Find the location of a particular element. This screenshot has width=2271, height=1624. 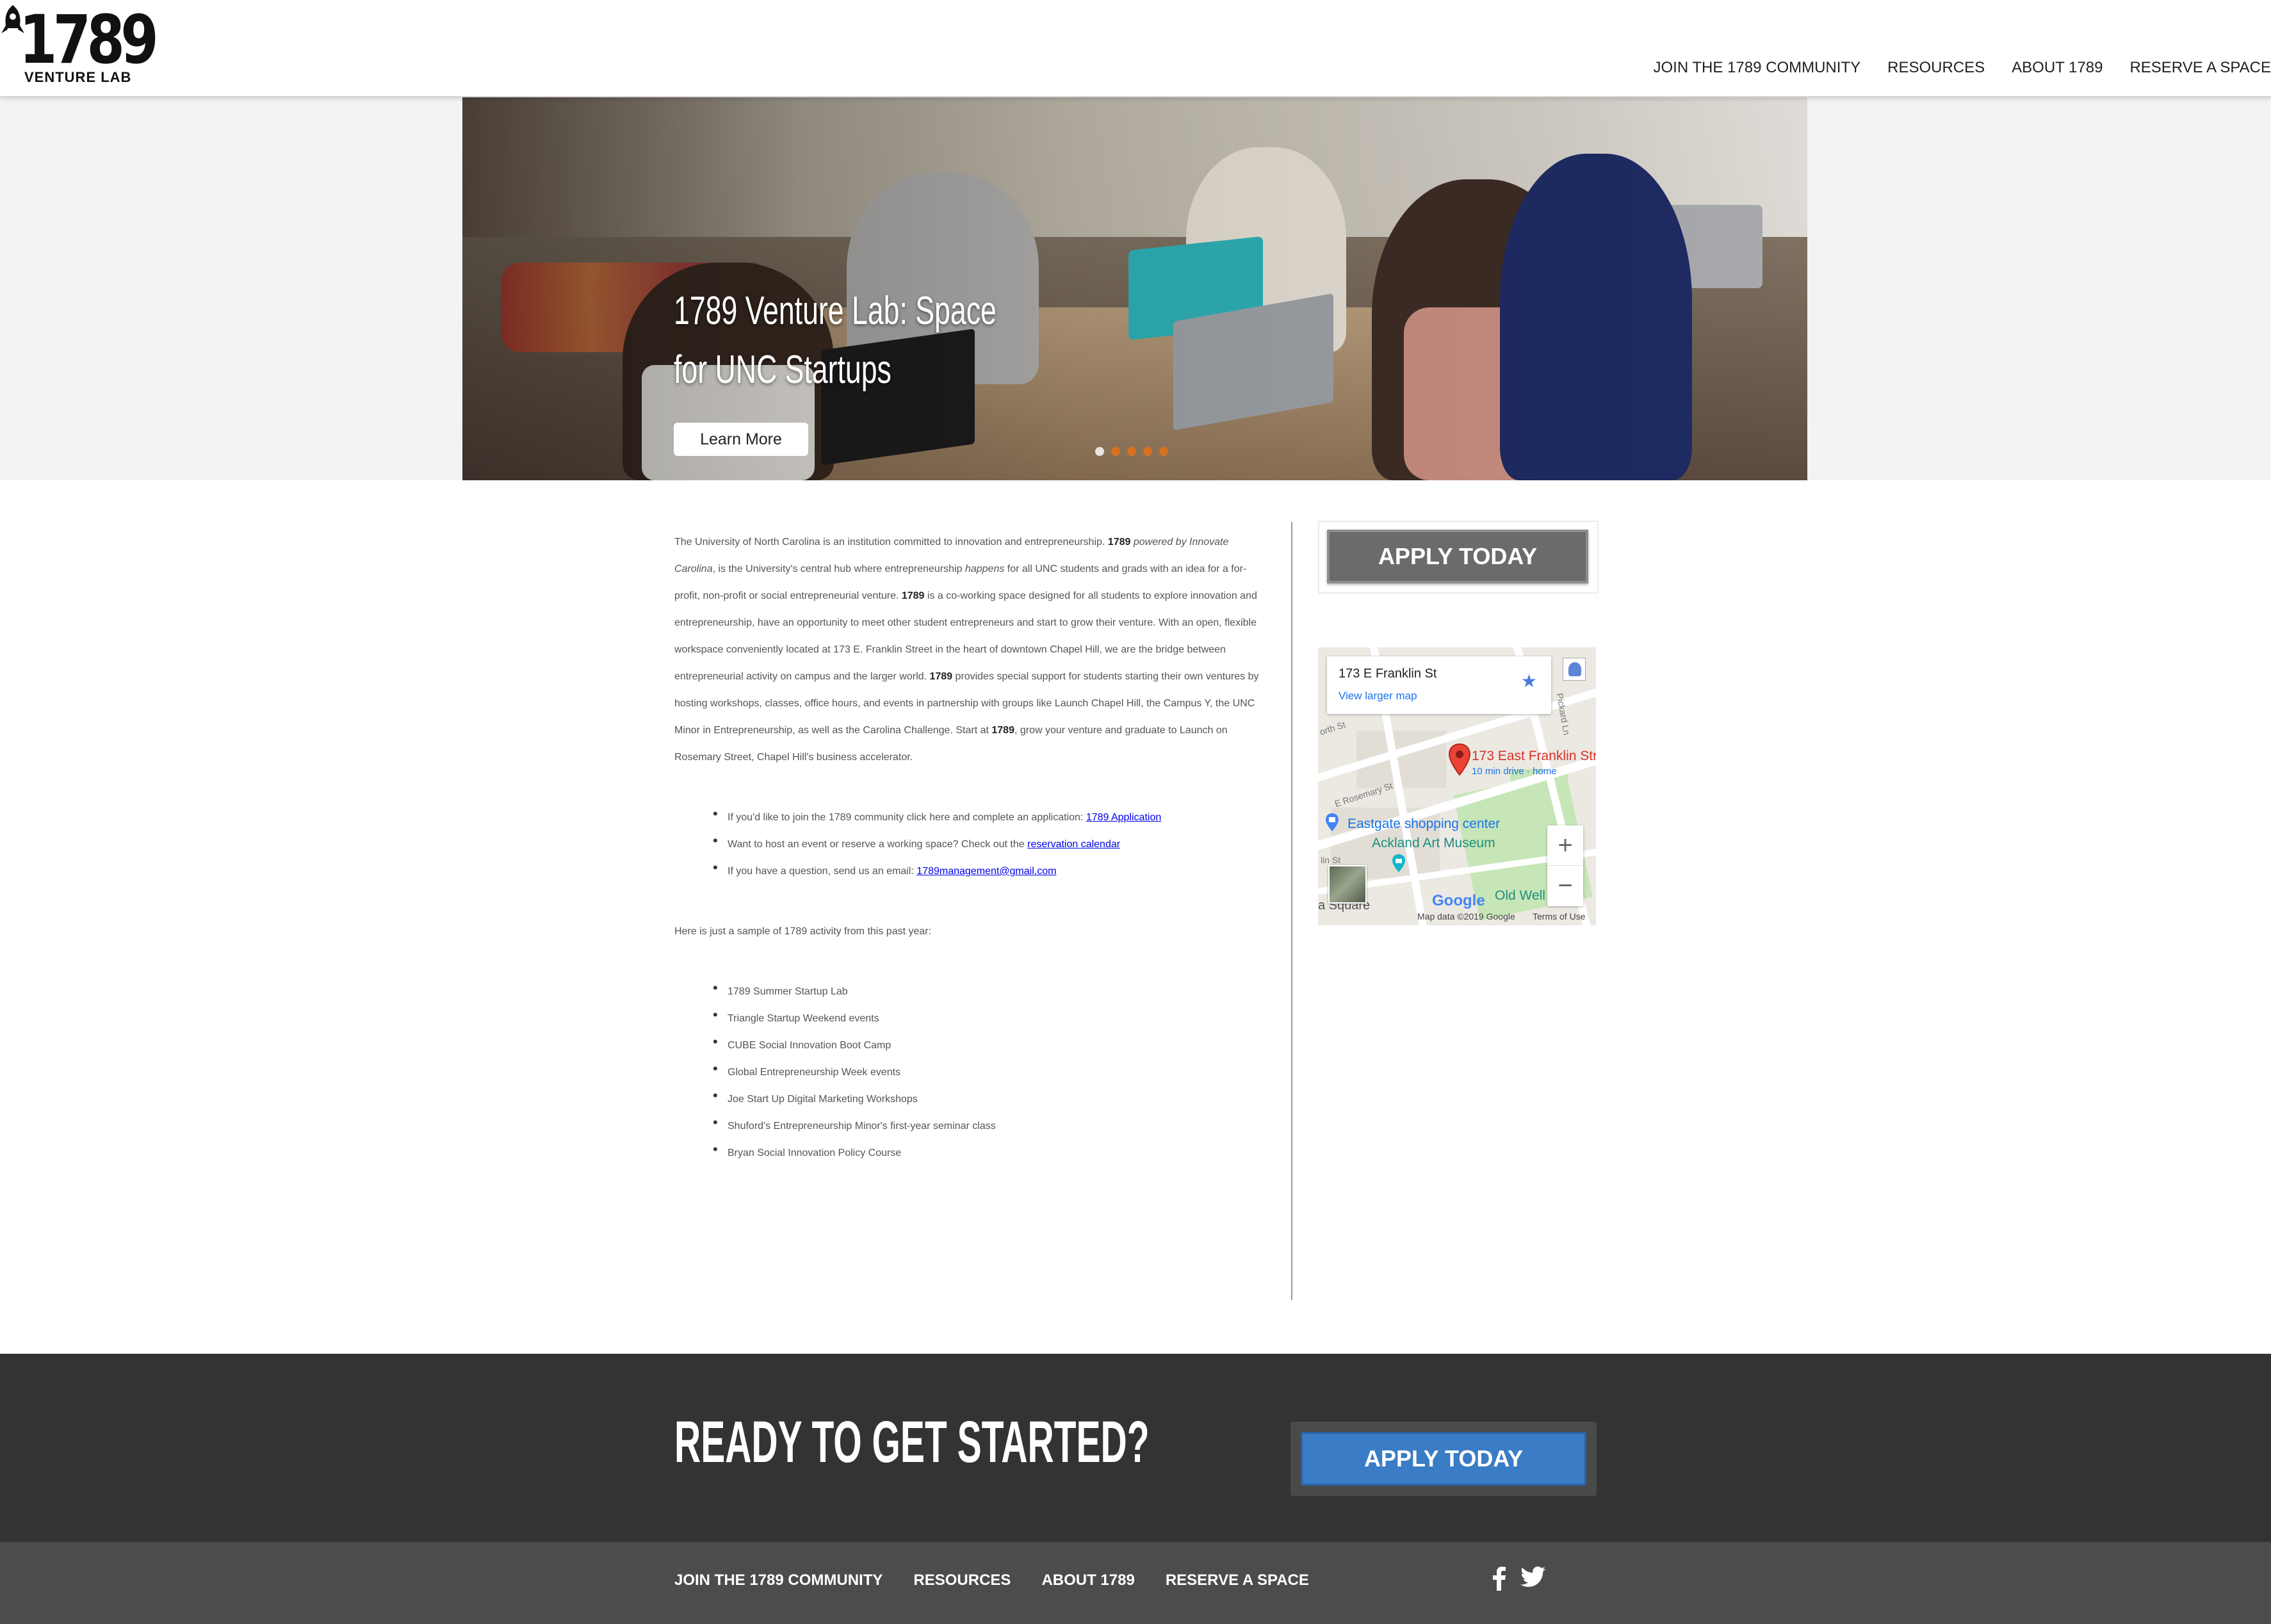

map-poi-label: Ackland Art Museum is located at coordinates (1433, 843).